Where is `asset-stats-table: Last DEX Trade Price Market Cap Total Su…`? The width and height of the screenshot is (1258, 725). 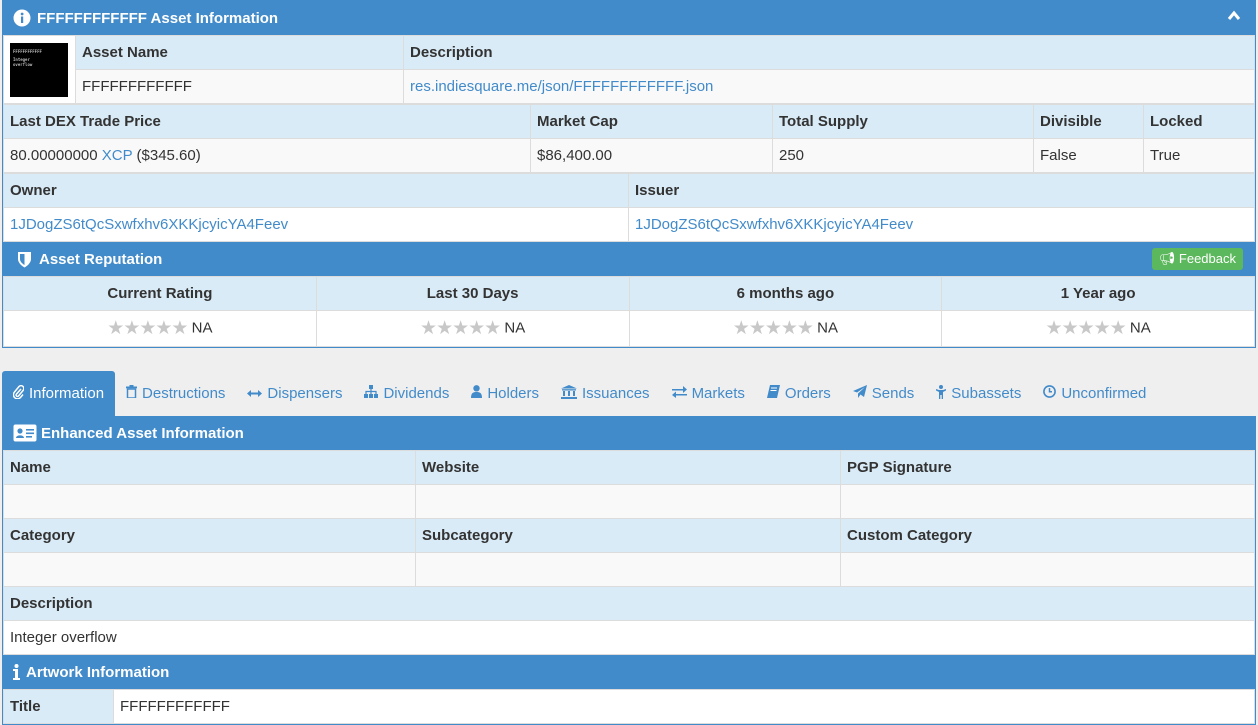
asset-stats-table: Last DEX Trade Price Market Cap Total Su… is located at coordinates (629, 138).